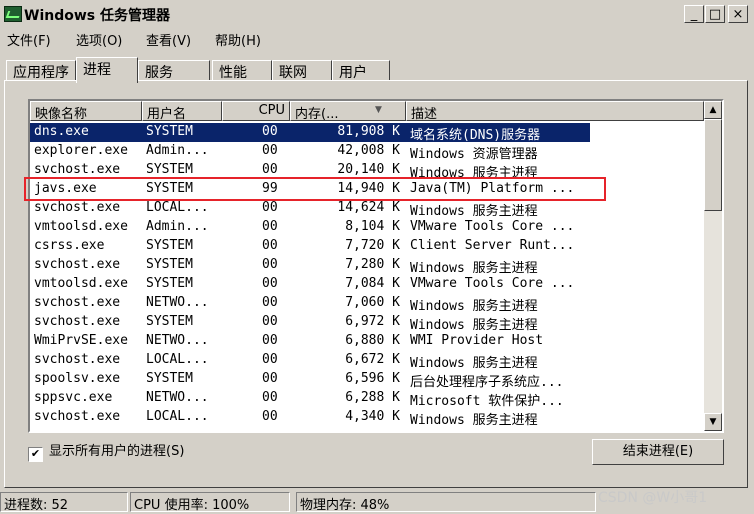 The image size is (754, 514). What do you see at coordinates (348, 111) in the screenshot?
I see `column-memory: 内存(... ▼` at bounding box center [348, 111].